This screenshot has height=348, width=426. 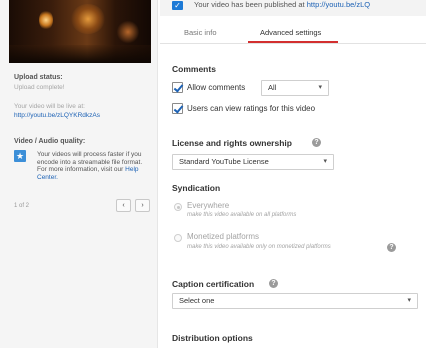 What do you see at coordinates (177, 5) in the screenshot?
I see `check-icon: ✓` at bounding box center [177, 5].